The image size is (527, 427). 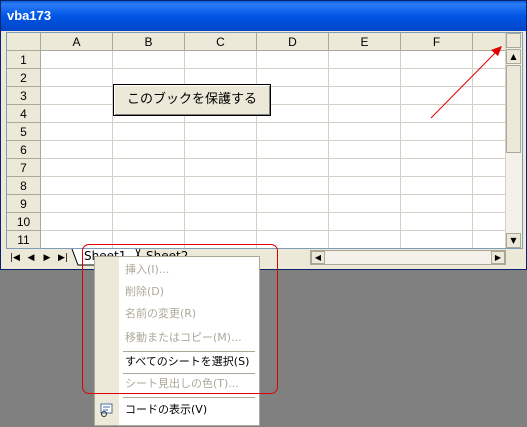 I want to click on split-box-icon, so click(x=513, y=40).